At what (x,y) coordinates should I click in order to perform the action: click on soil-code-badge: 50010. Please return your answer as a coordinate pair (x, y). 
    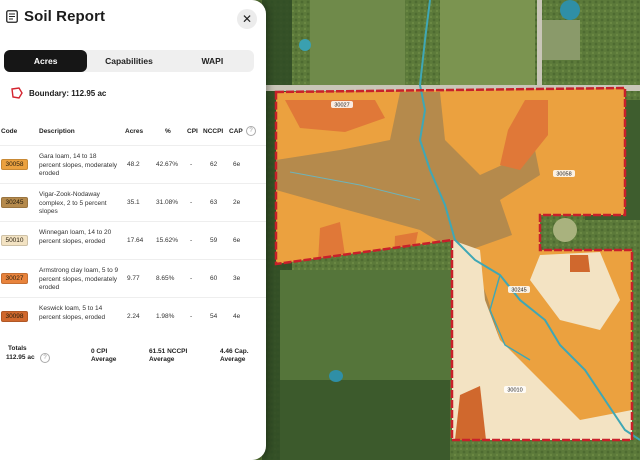
    Looking at the image, I should click on (14, 240).